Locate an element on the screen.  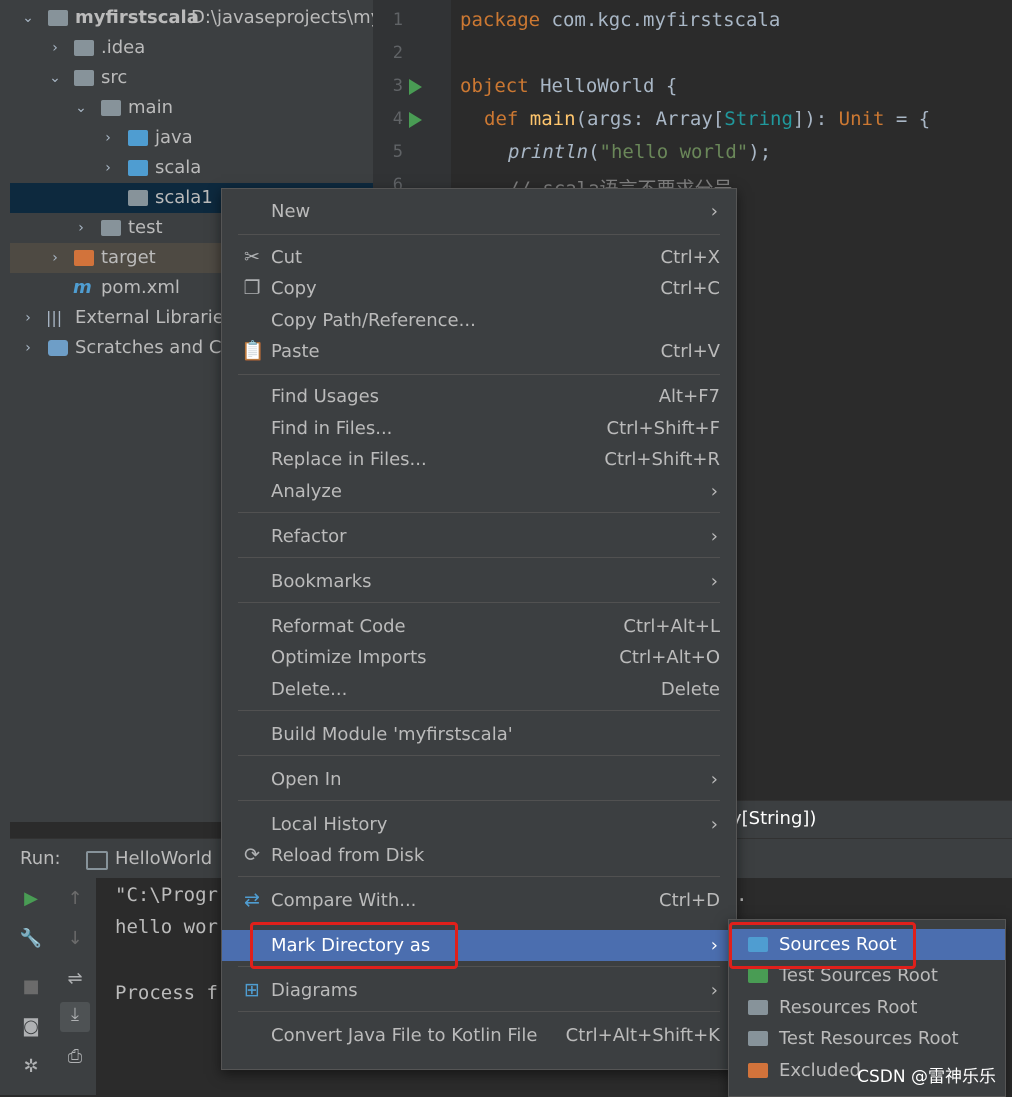
rerun-icon: ▶ is located at coordinates (31, 899).